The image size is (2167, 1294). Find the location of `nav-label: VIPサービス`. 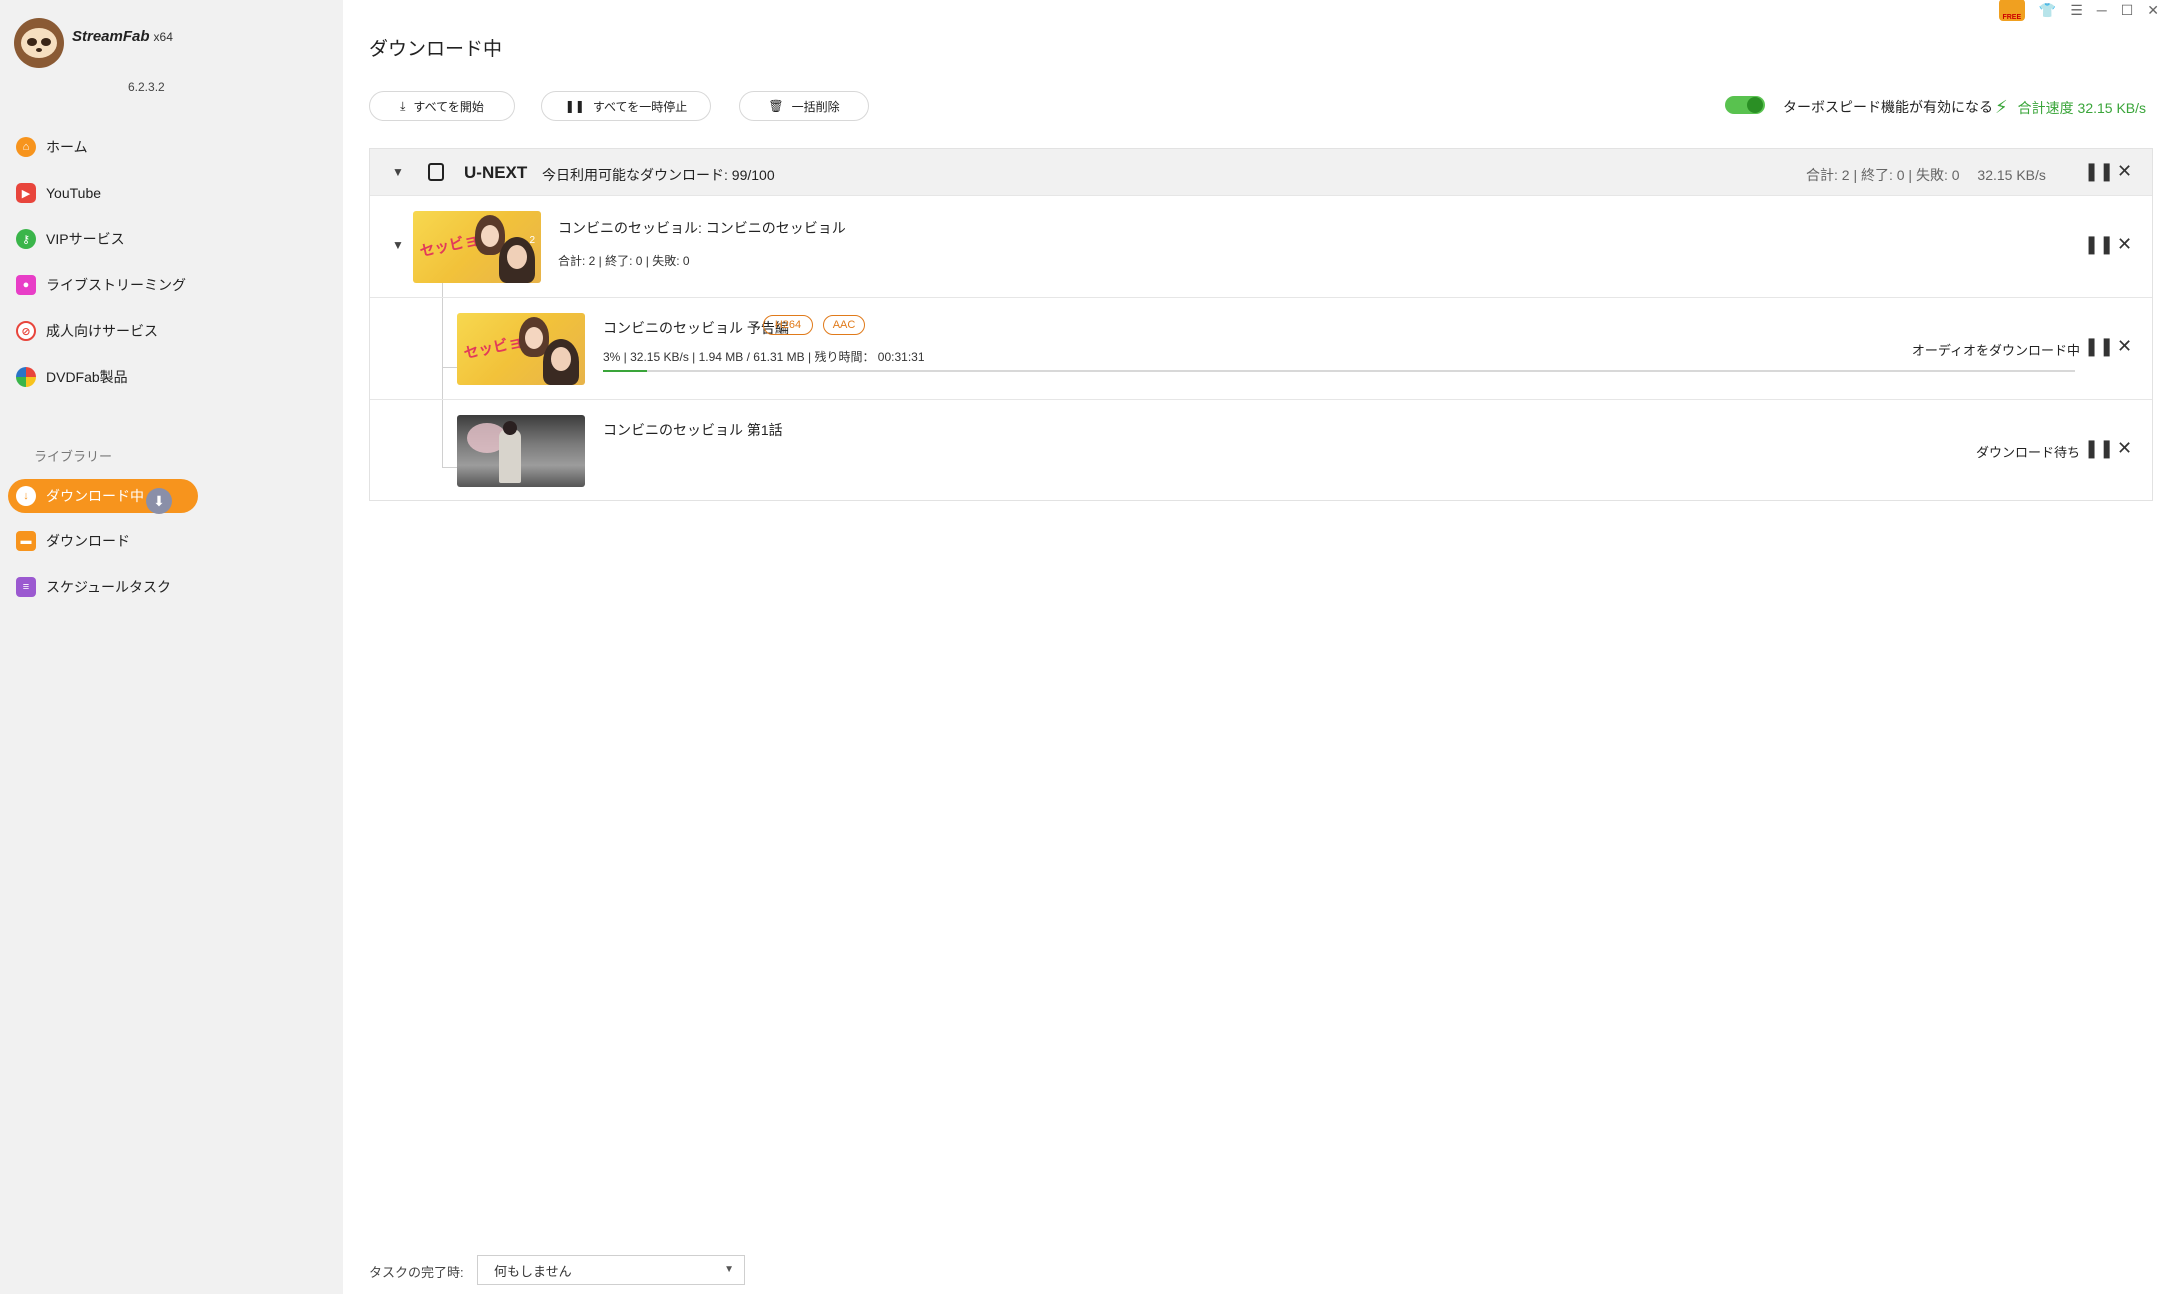

nav-label: VIPサービス is located at coordinates (85, 239).